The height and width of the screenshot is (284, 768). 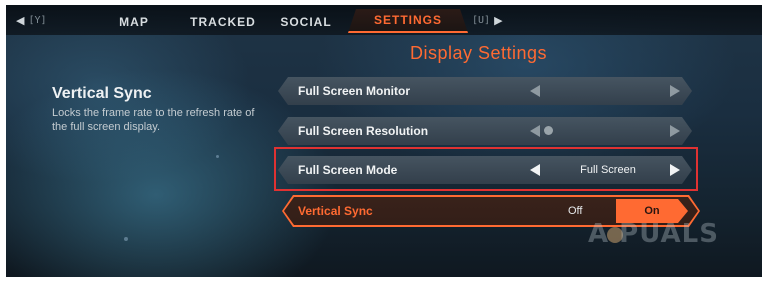 What do you see at coordinates (481, 20) in the screenshot?
I see `next-tab-key: [U]` at bounding box center [481, 20].